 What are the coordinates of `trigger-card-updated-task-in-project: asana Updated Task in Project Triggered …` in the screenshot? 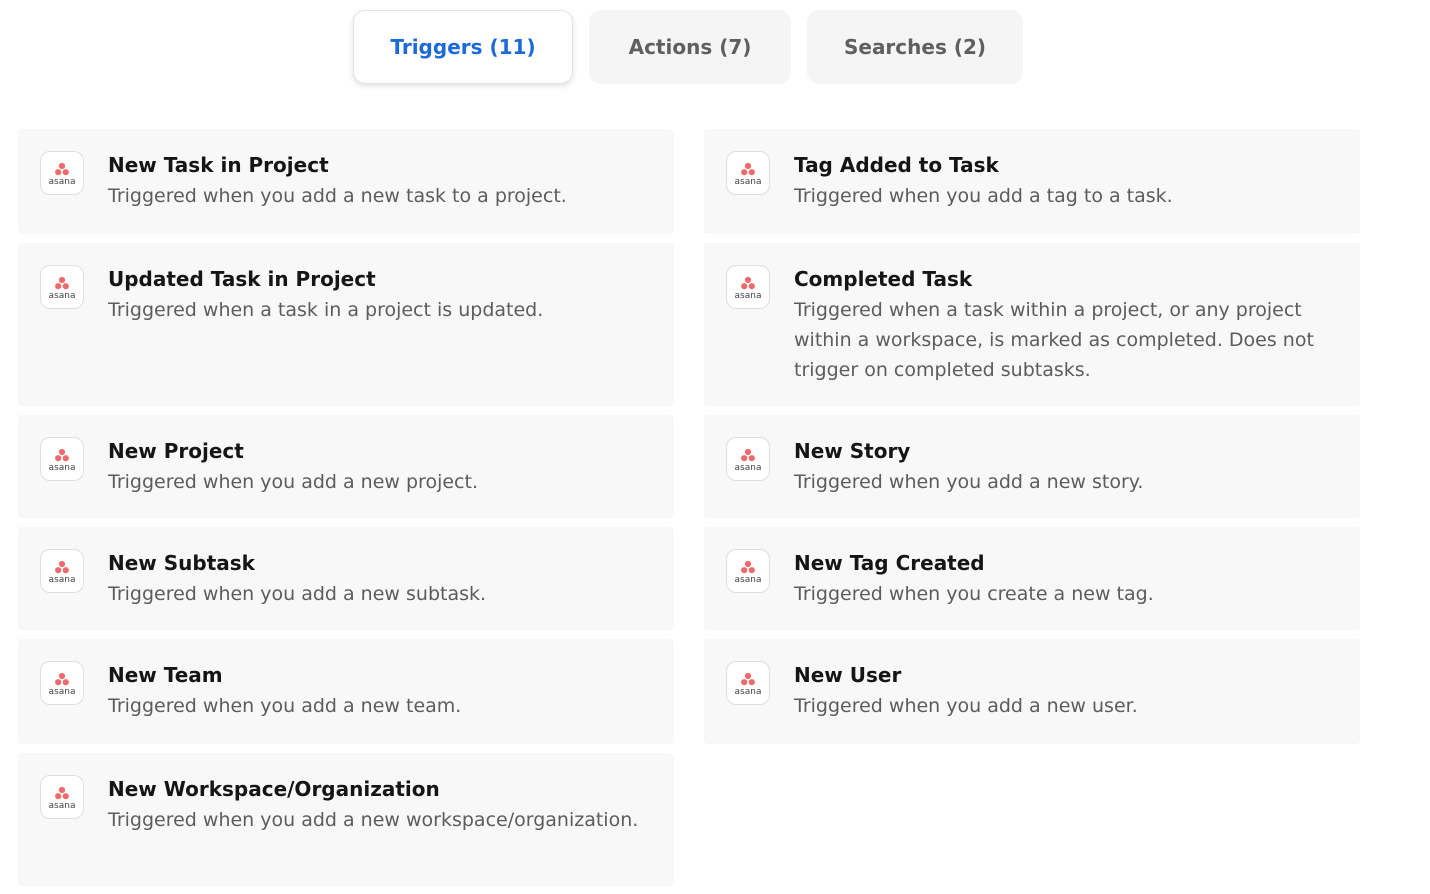 It's located at (346, 324).